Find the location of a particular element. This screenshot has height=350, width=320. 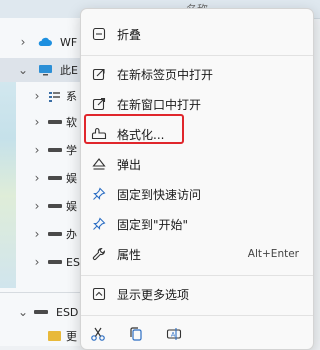

tree-item-this-pc: ⌄ 此E is located at coordinates (43, 70).